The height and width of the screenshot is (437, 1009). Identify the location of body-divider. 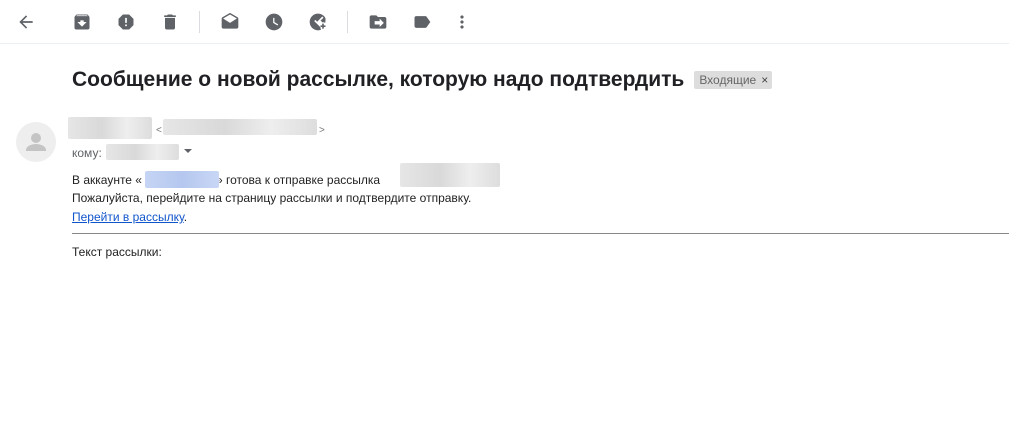
(540, 233).